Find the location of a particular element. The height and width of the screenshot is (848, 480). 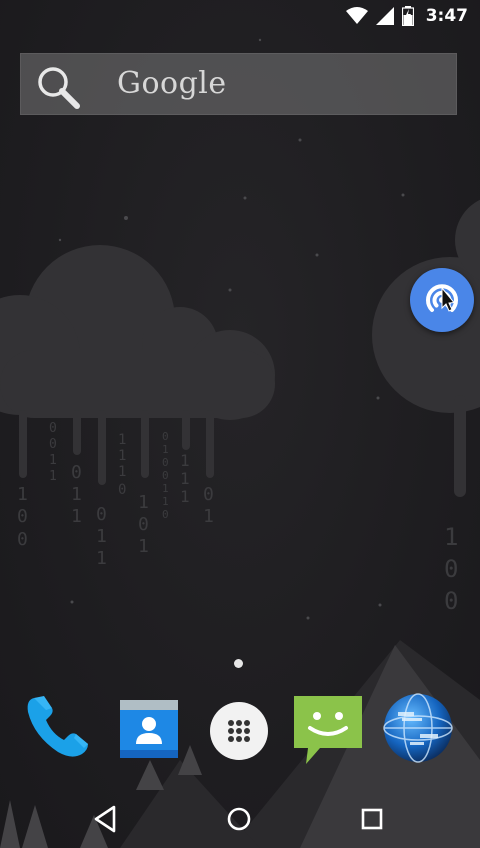

recents-square-icon is located at coordinates (372, 819).